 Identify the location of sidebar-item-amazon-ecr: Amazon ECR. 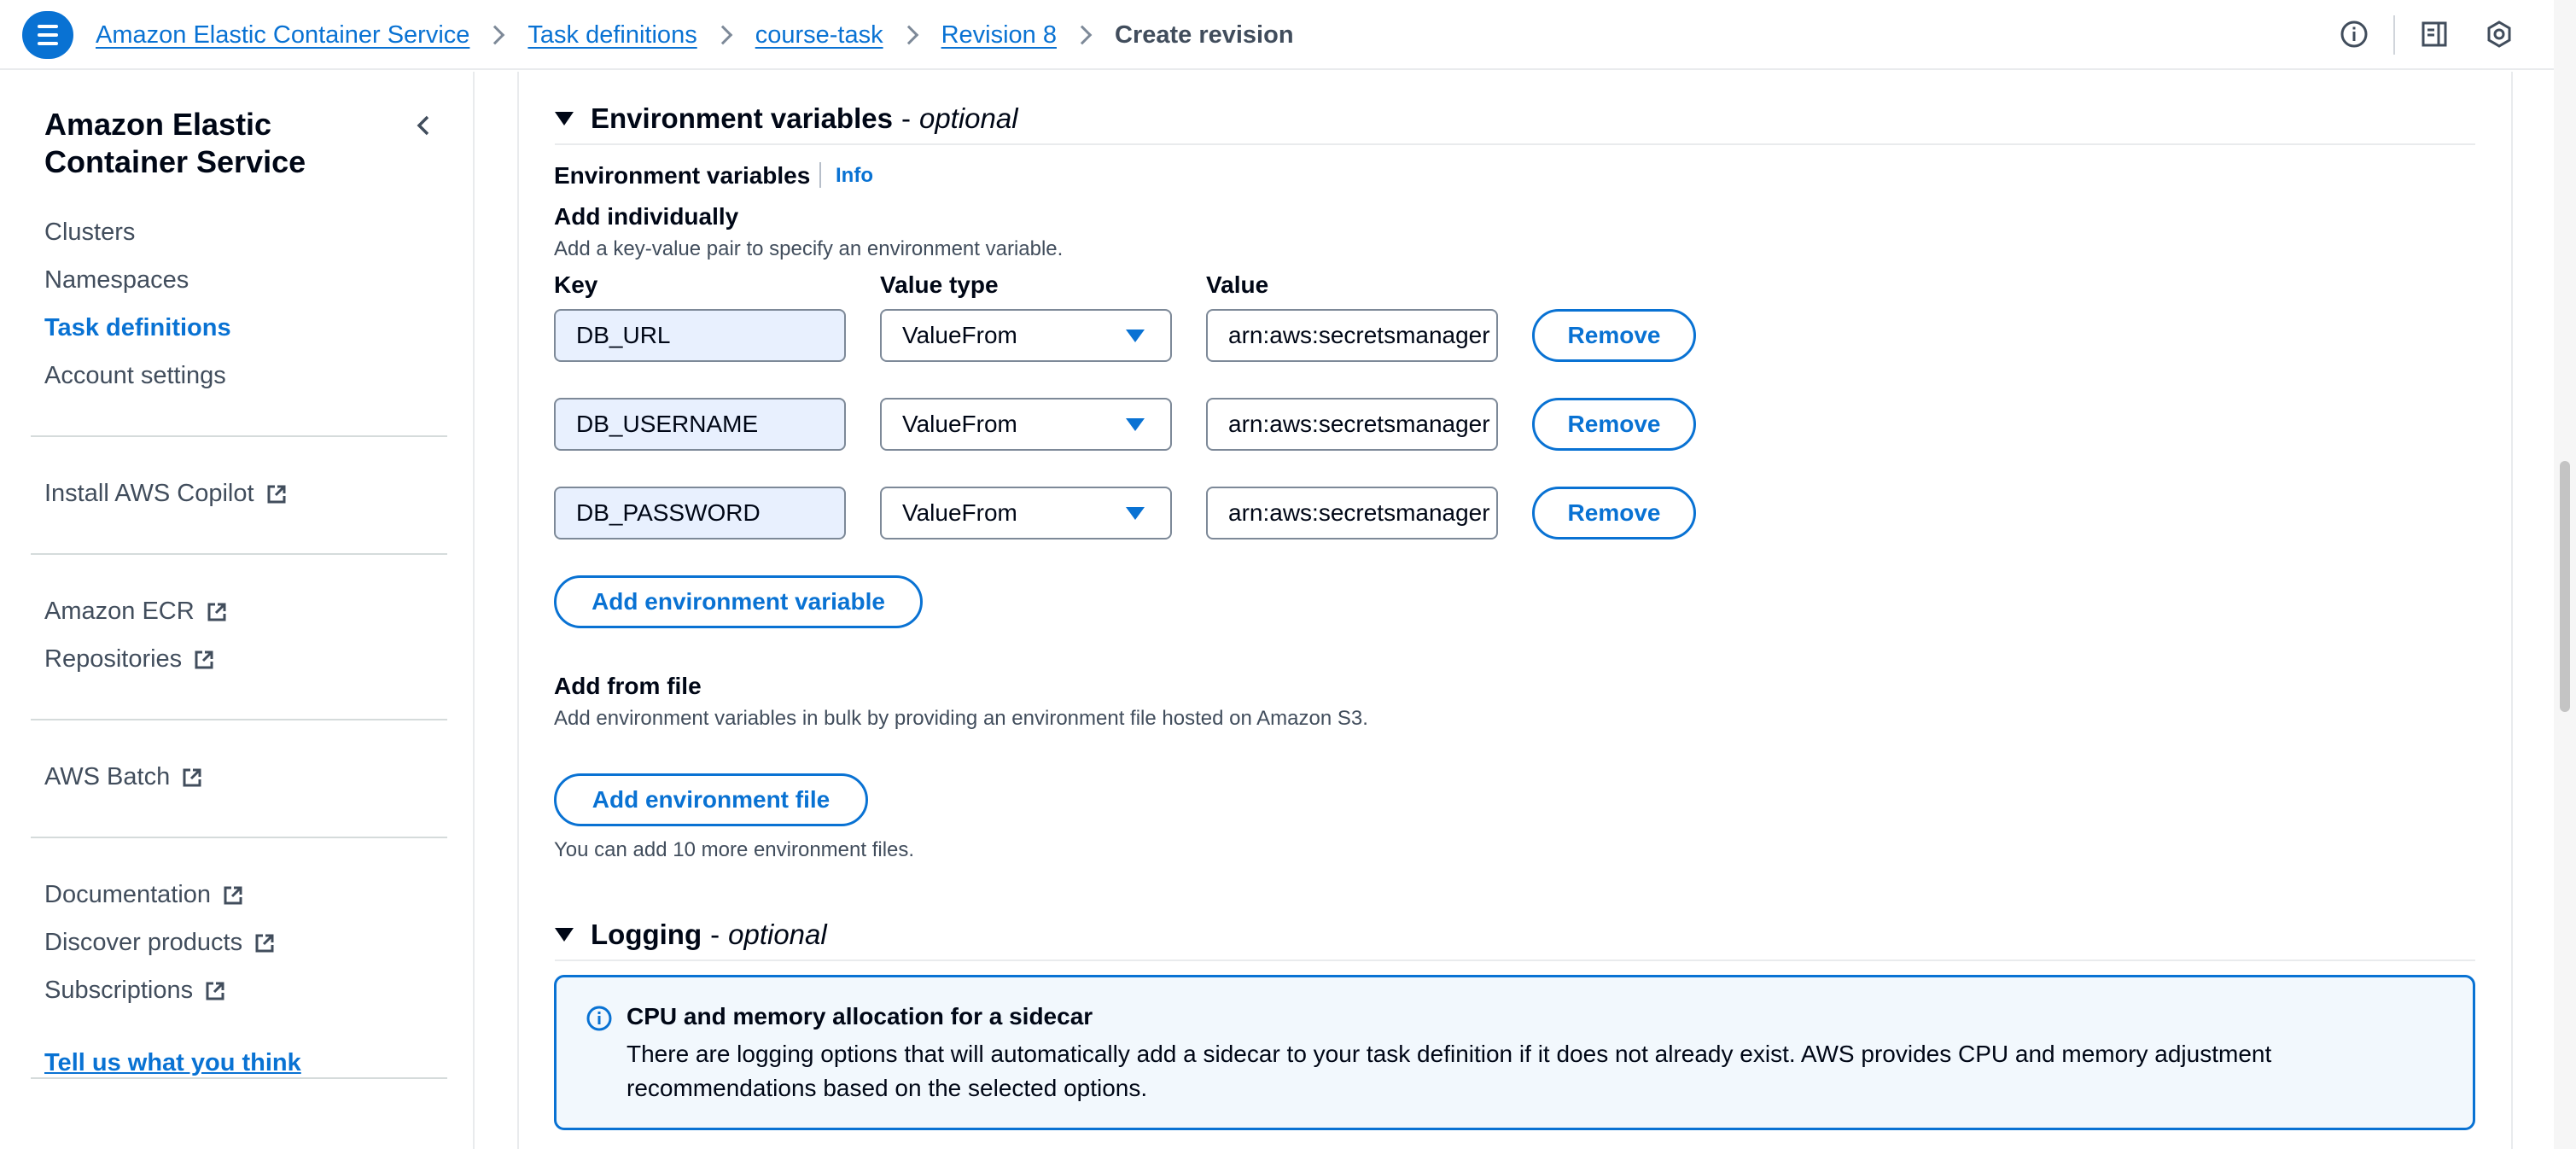
(136, 612).